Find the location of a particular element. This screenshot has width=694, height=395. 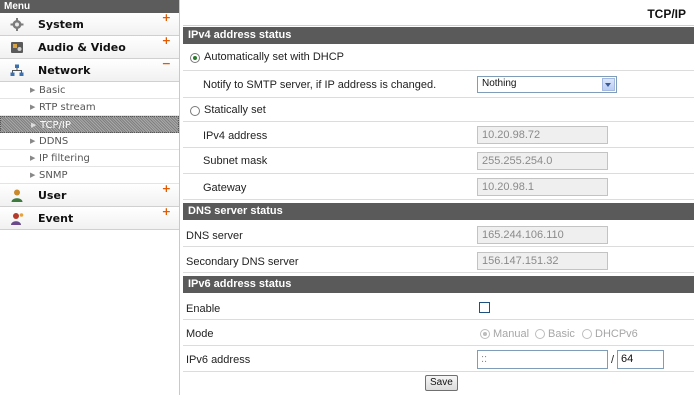

ipv6-address-label: IPv6 address is located at coordinates (218, 360).